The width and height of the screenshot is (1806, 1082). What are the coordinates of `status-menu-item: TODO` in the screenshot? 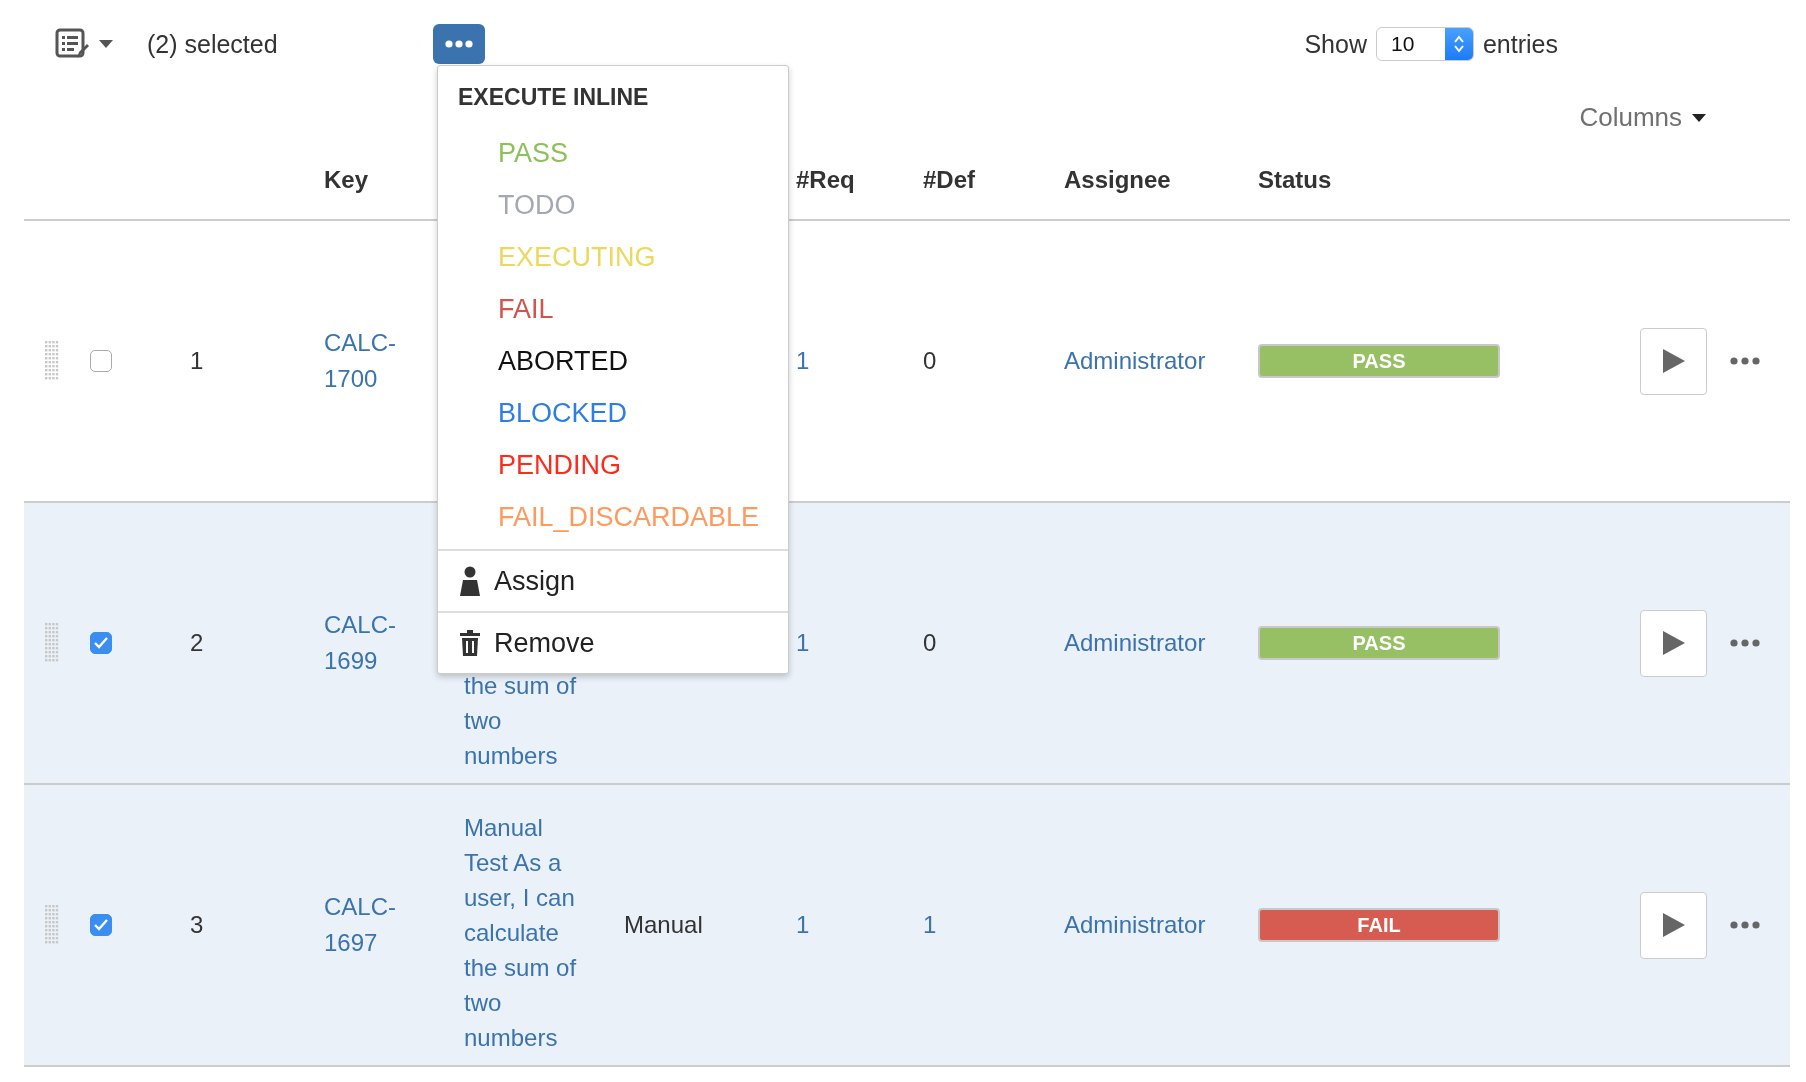 It's located at (613, 205).